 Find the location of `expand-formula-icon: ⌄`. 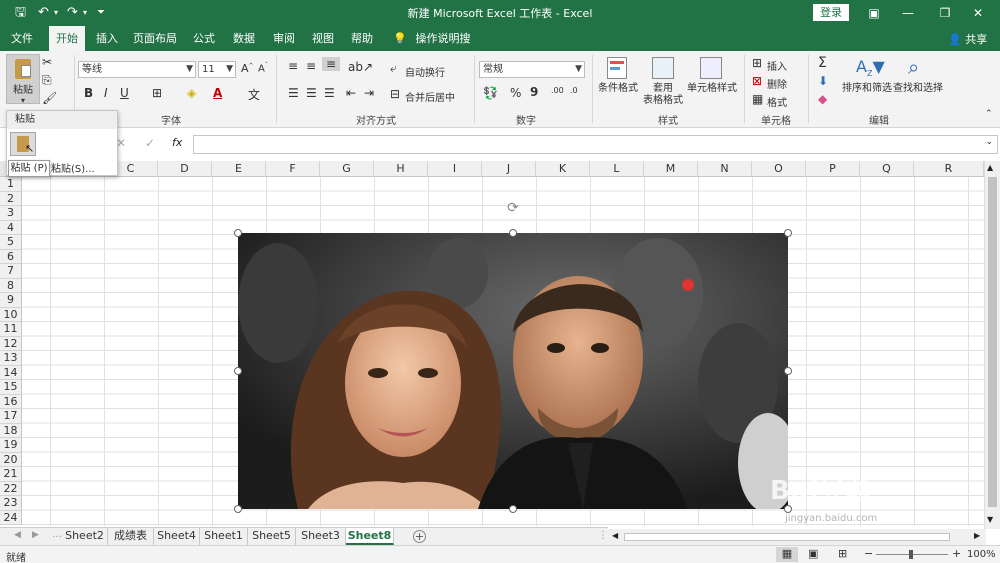

expand-formula-icon: ⌄ is located at coordinates (989, 142).